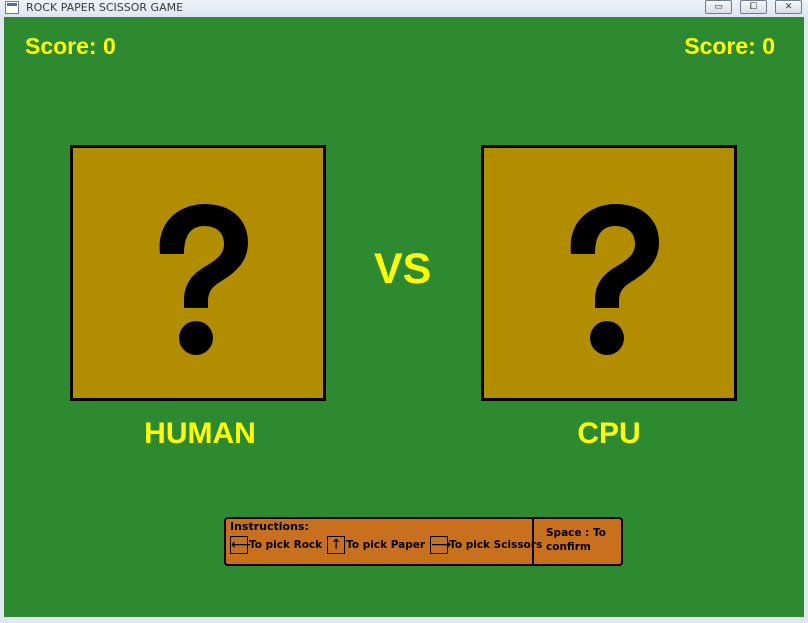  I want to click on minimize-button: ▭, so click(718, 7).